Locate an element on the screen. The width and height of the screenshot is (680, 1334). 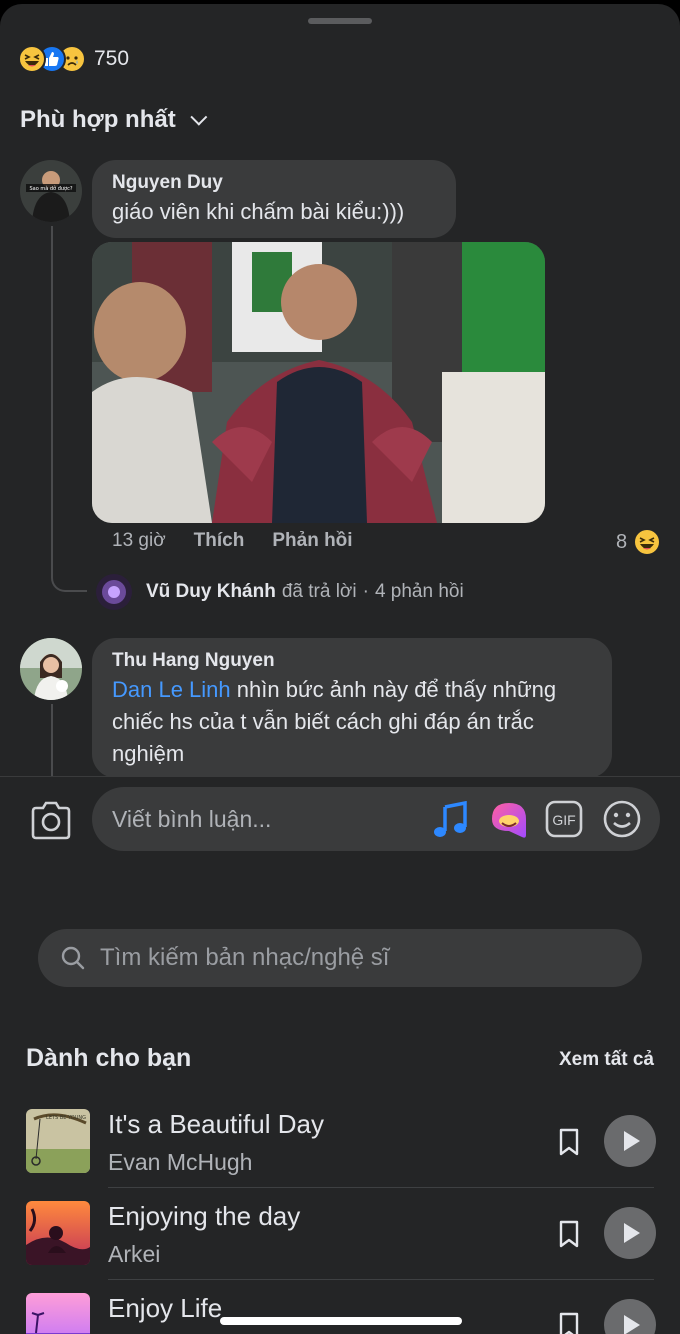
see-all-link: Xem tất cả is located at coordinates (606, 1060).